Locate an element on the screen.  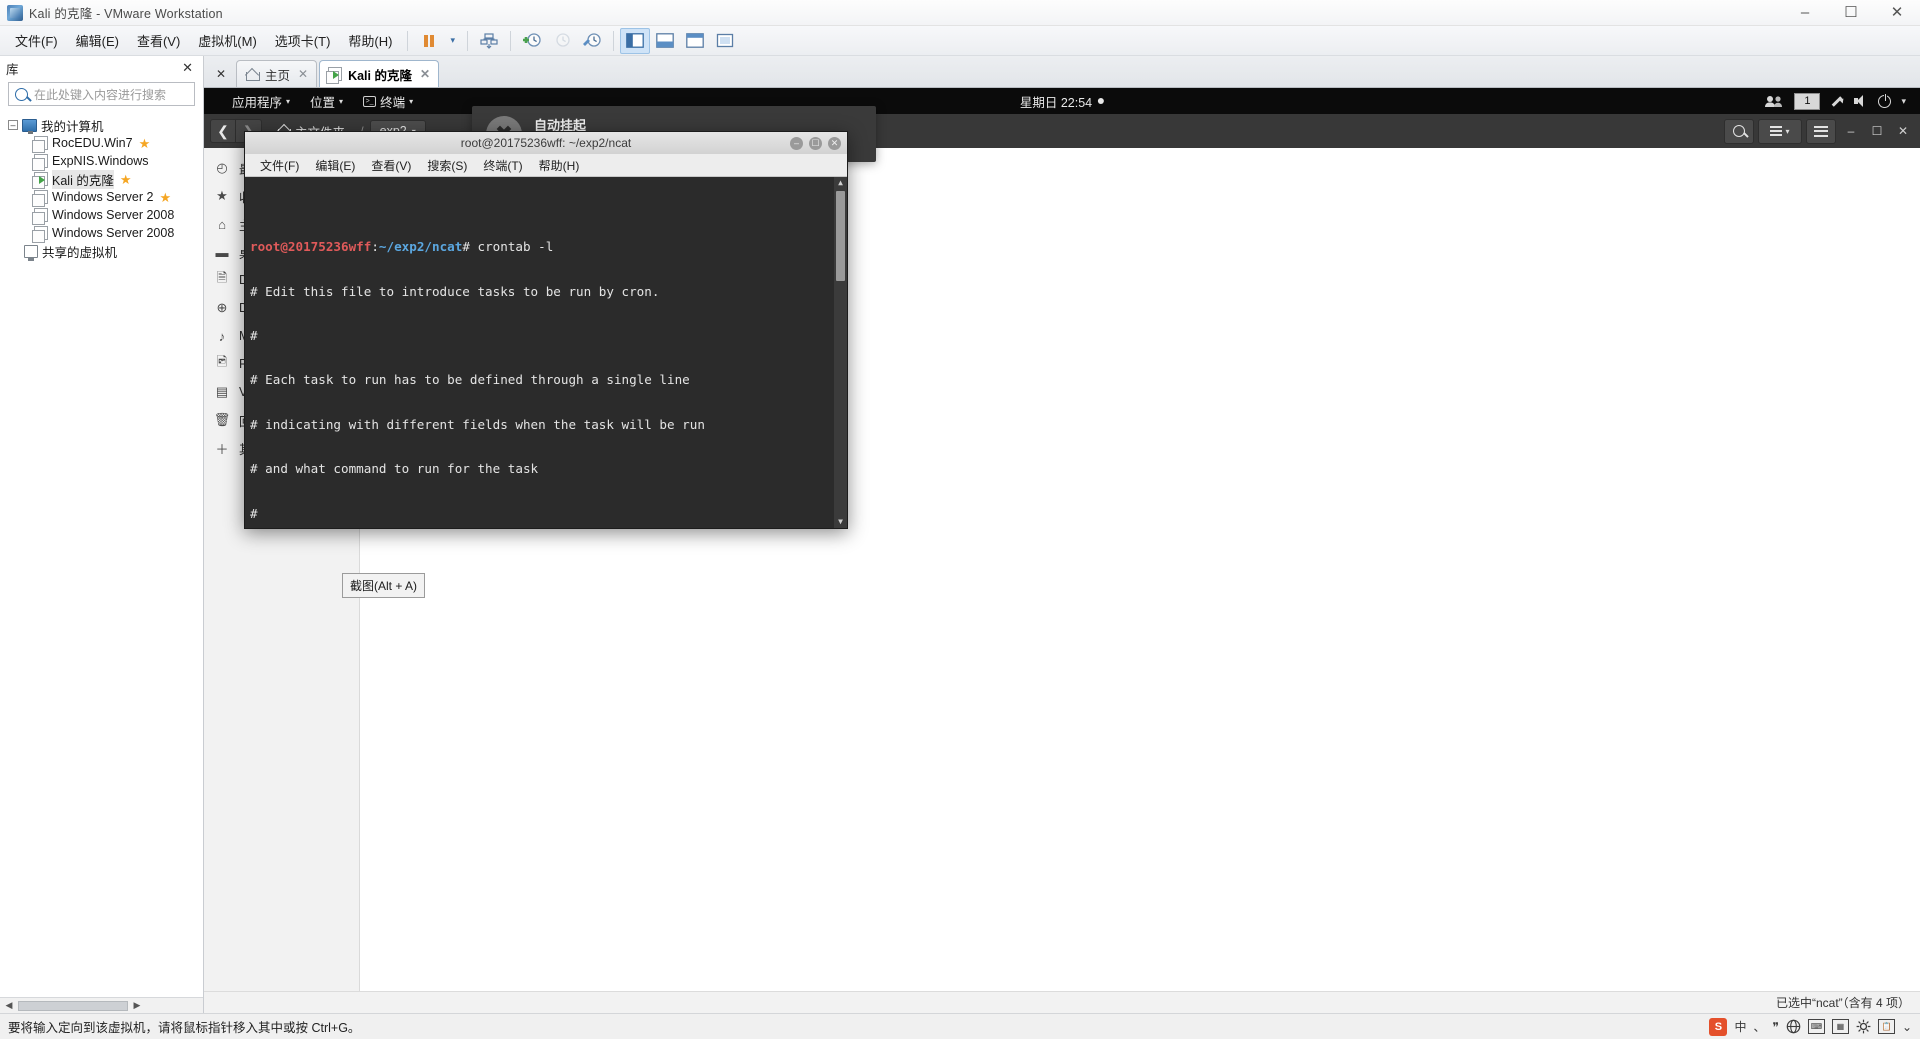
vm-running-icon is located at coordinates (40, 180).